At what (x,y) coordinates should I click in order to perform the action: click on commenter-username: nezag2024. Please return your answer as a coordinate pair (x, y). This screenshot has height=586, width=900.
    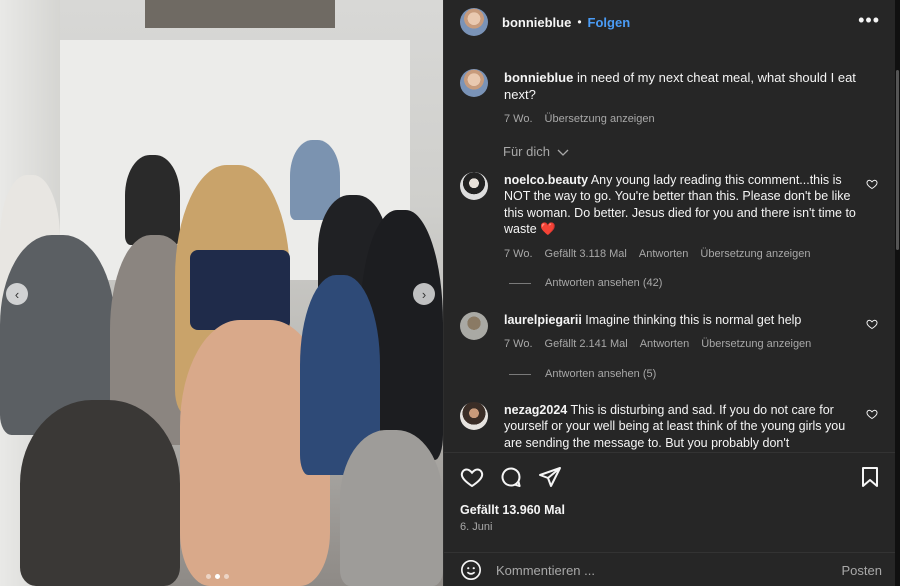
    Looking at the image, I should click on (535, 410).